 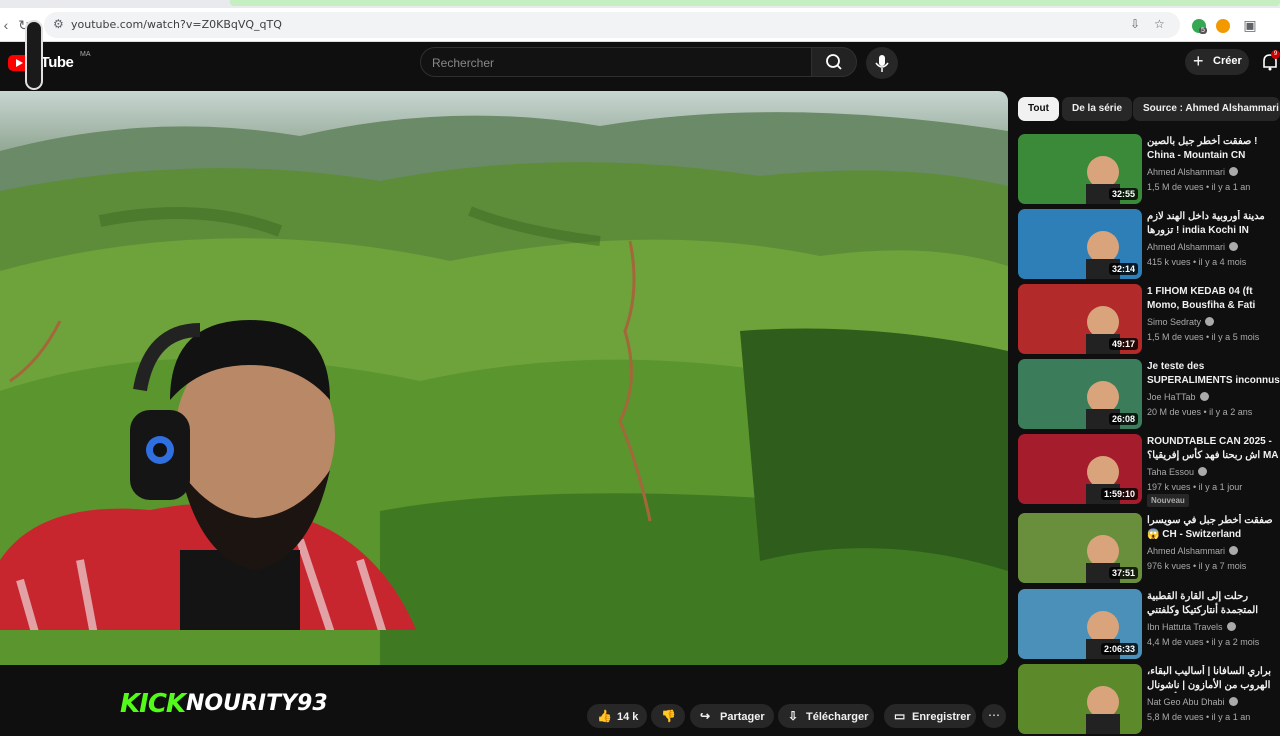 What do you see at coordinates (612, 25) in the screenshot?
I see `address-bar: ⚙ youtube.com/watch?v=Z0KBqVQ_qTQ ⇩ ☆` at bounding box center [612, 25].